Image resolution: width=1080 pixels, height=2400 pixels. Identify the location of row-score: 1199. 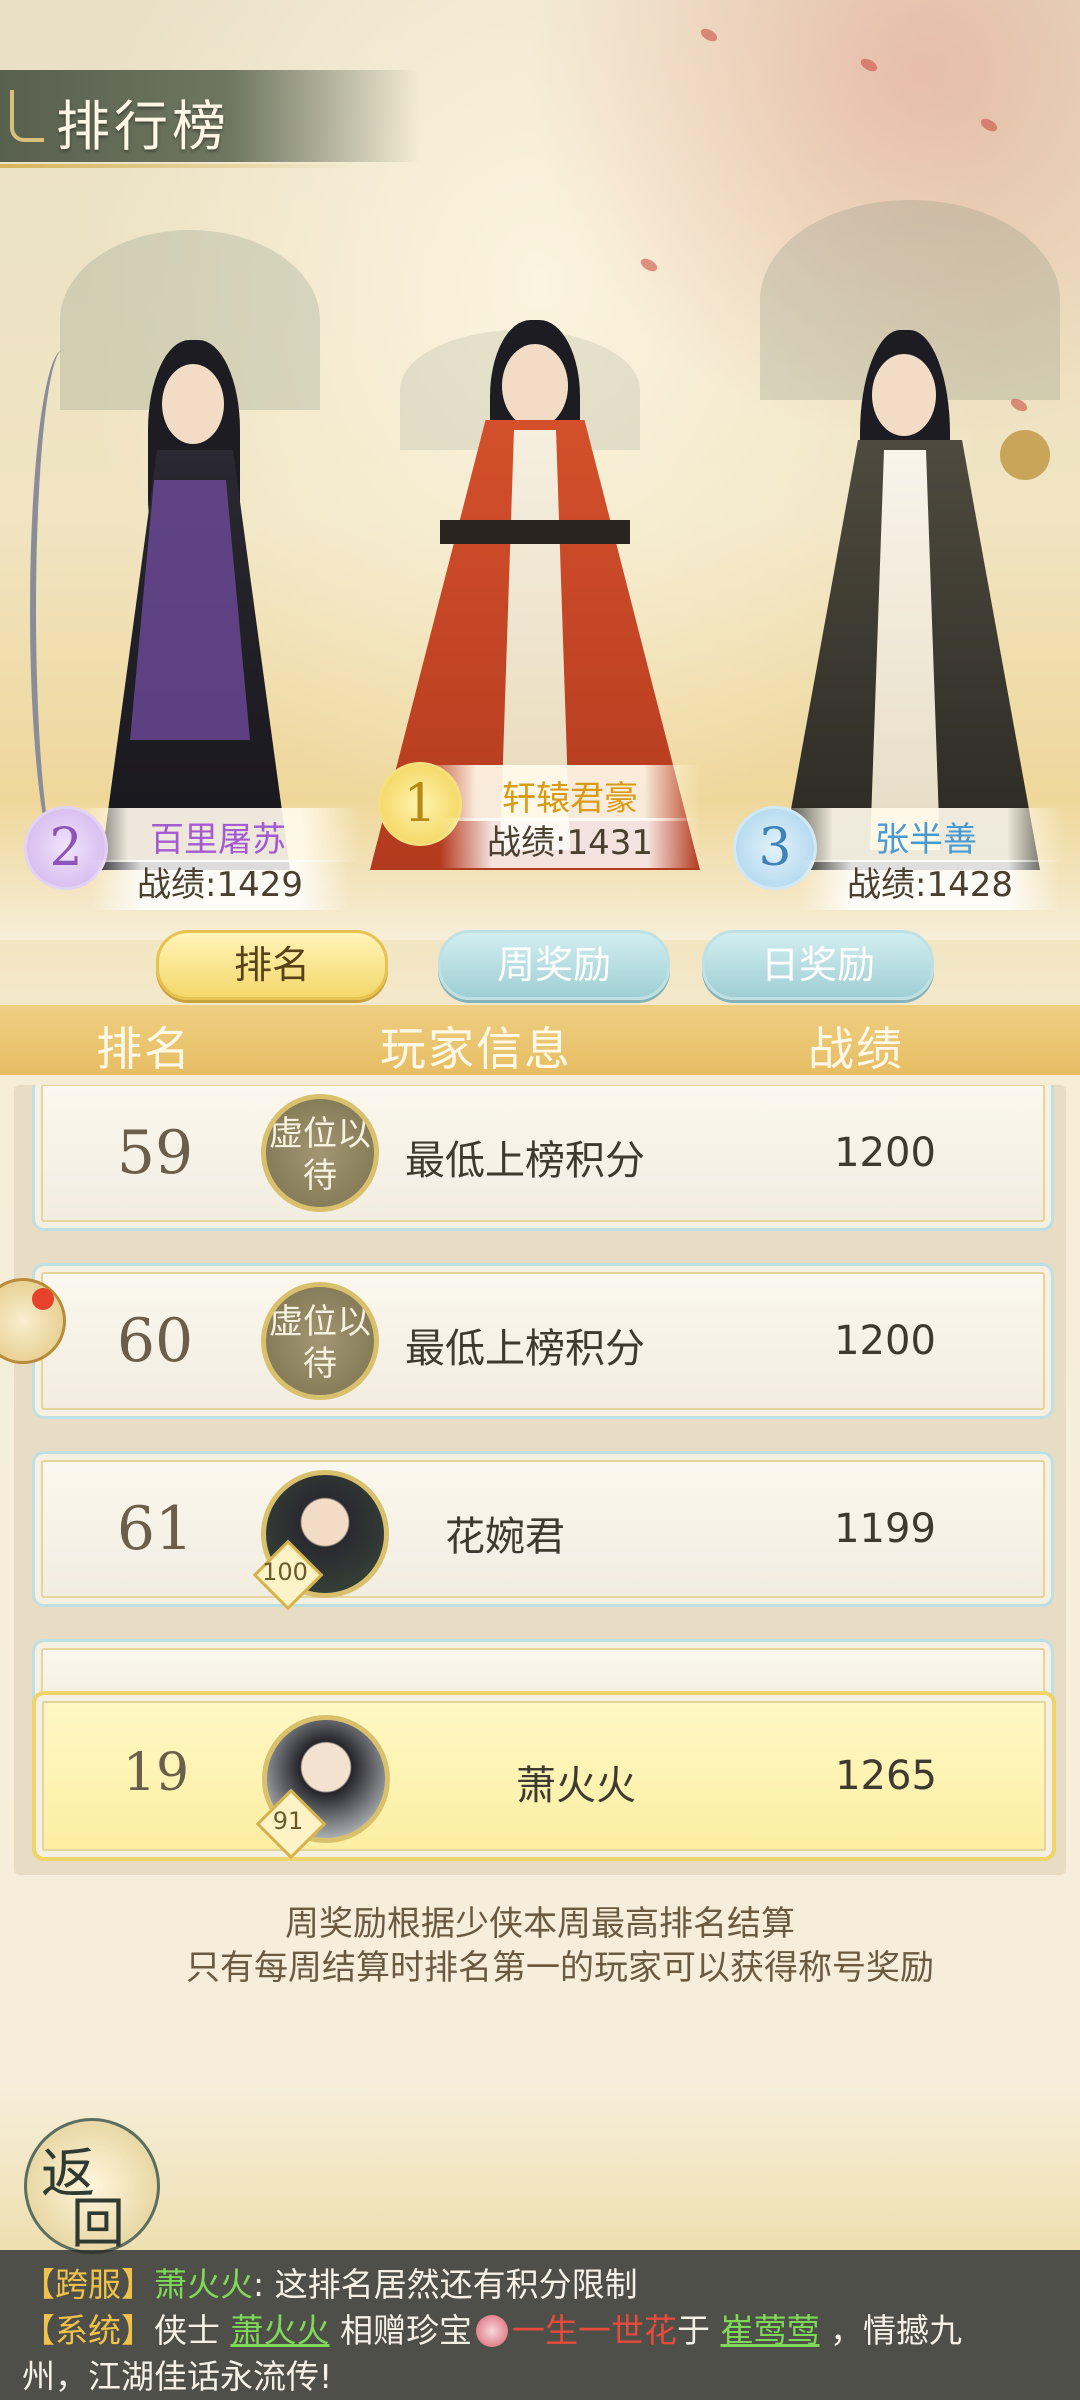
(885, 1529).